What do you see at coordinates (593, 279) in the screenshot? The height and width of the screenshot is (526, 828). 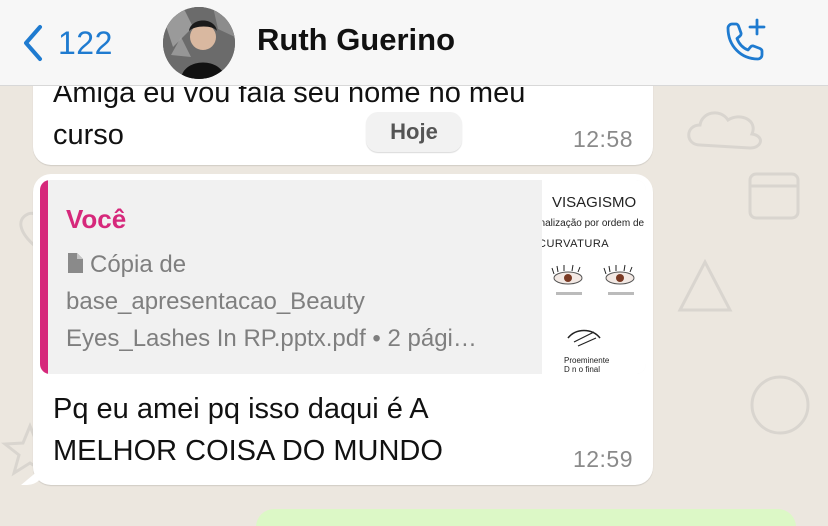 I see `eye-illustration-icon` at bounding box center [593, 279].